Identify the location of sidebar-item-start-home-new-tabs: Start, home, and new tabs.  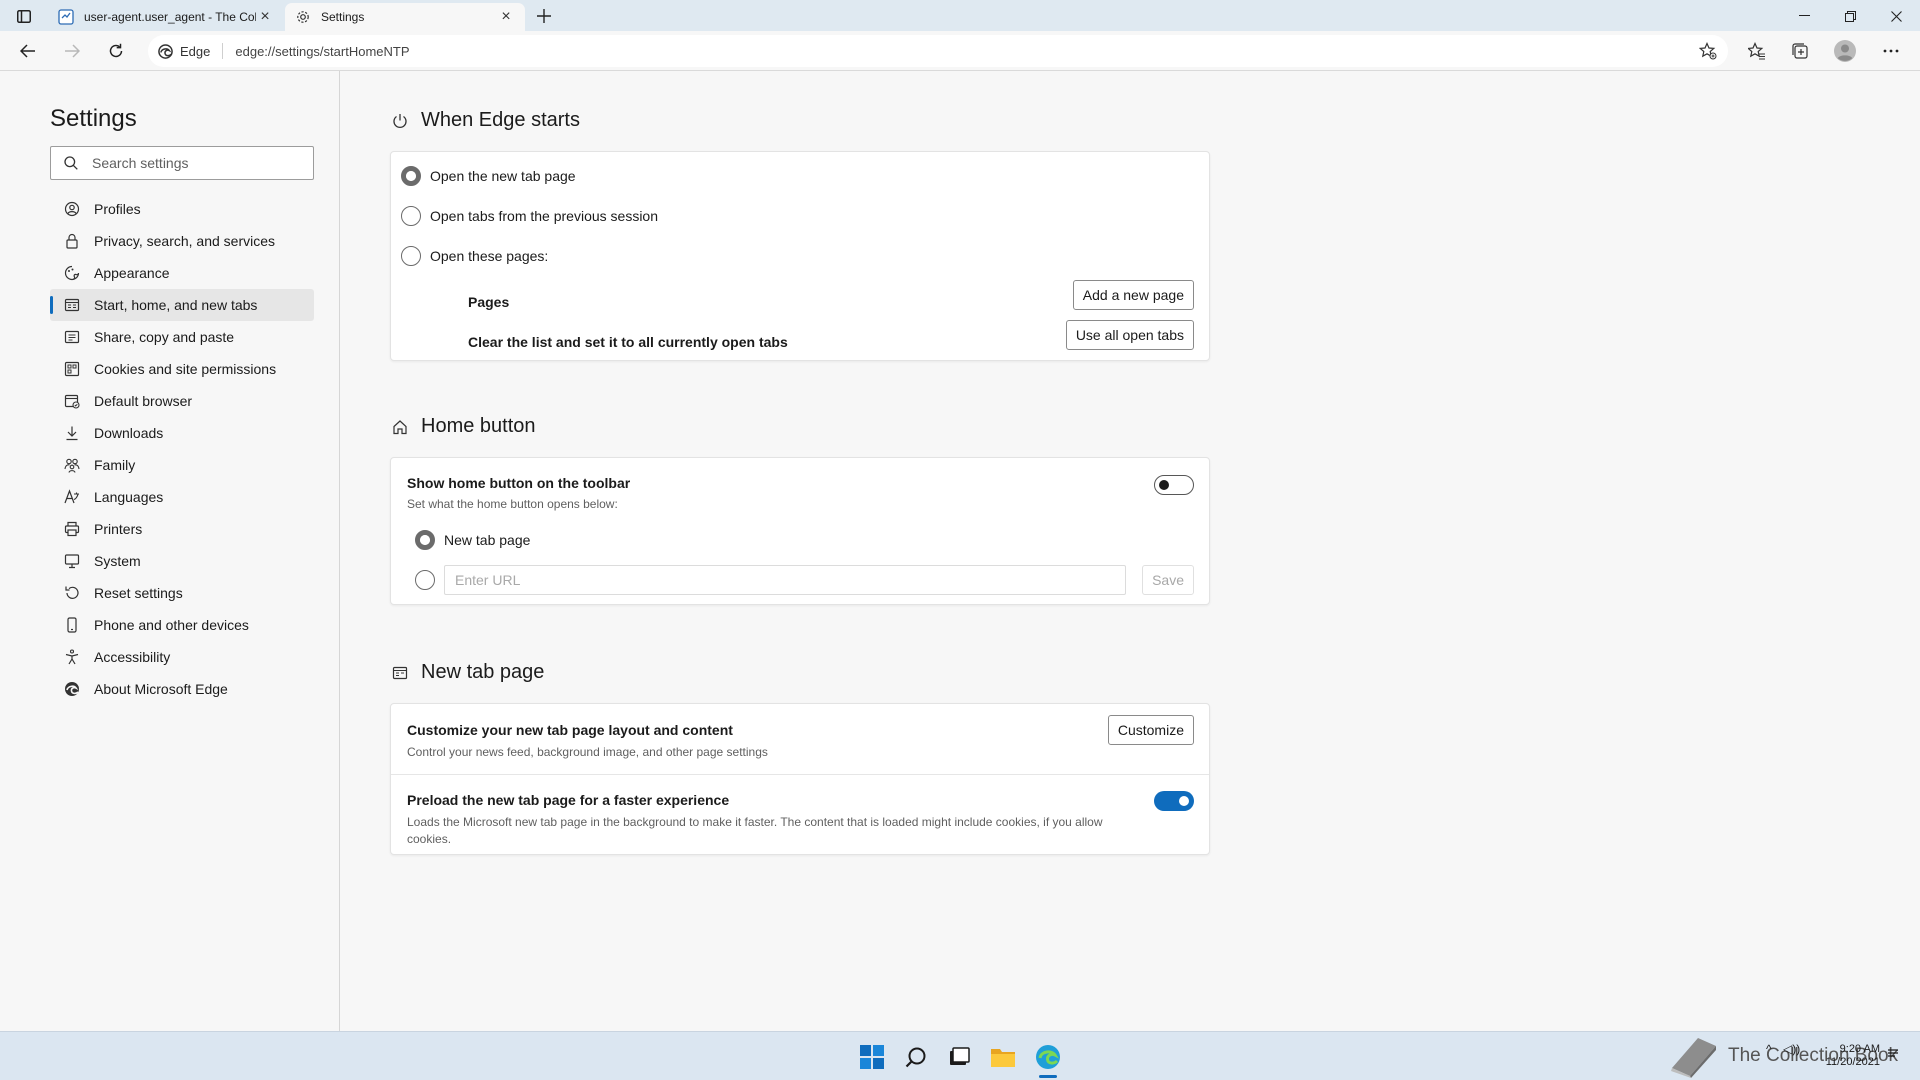
(182, 305).